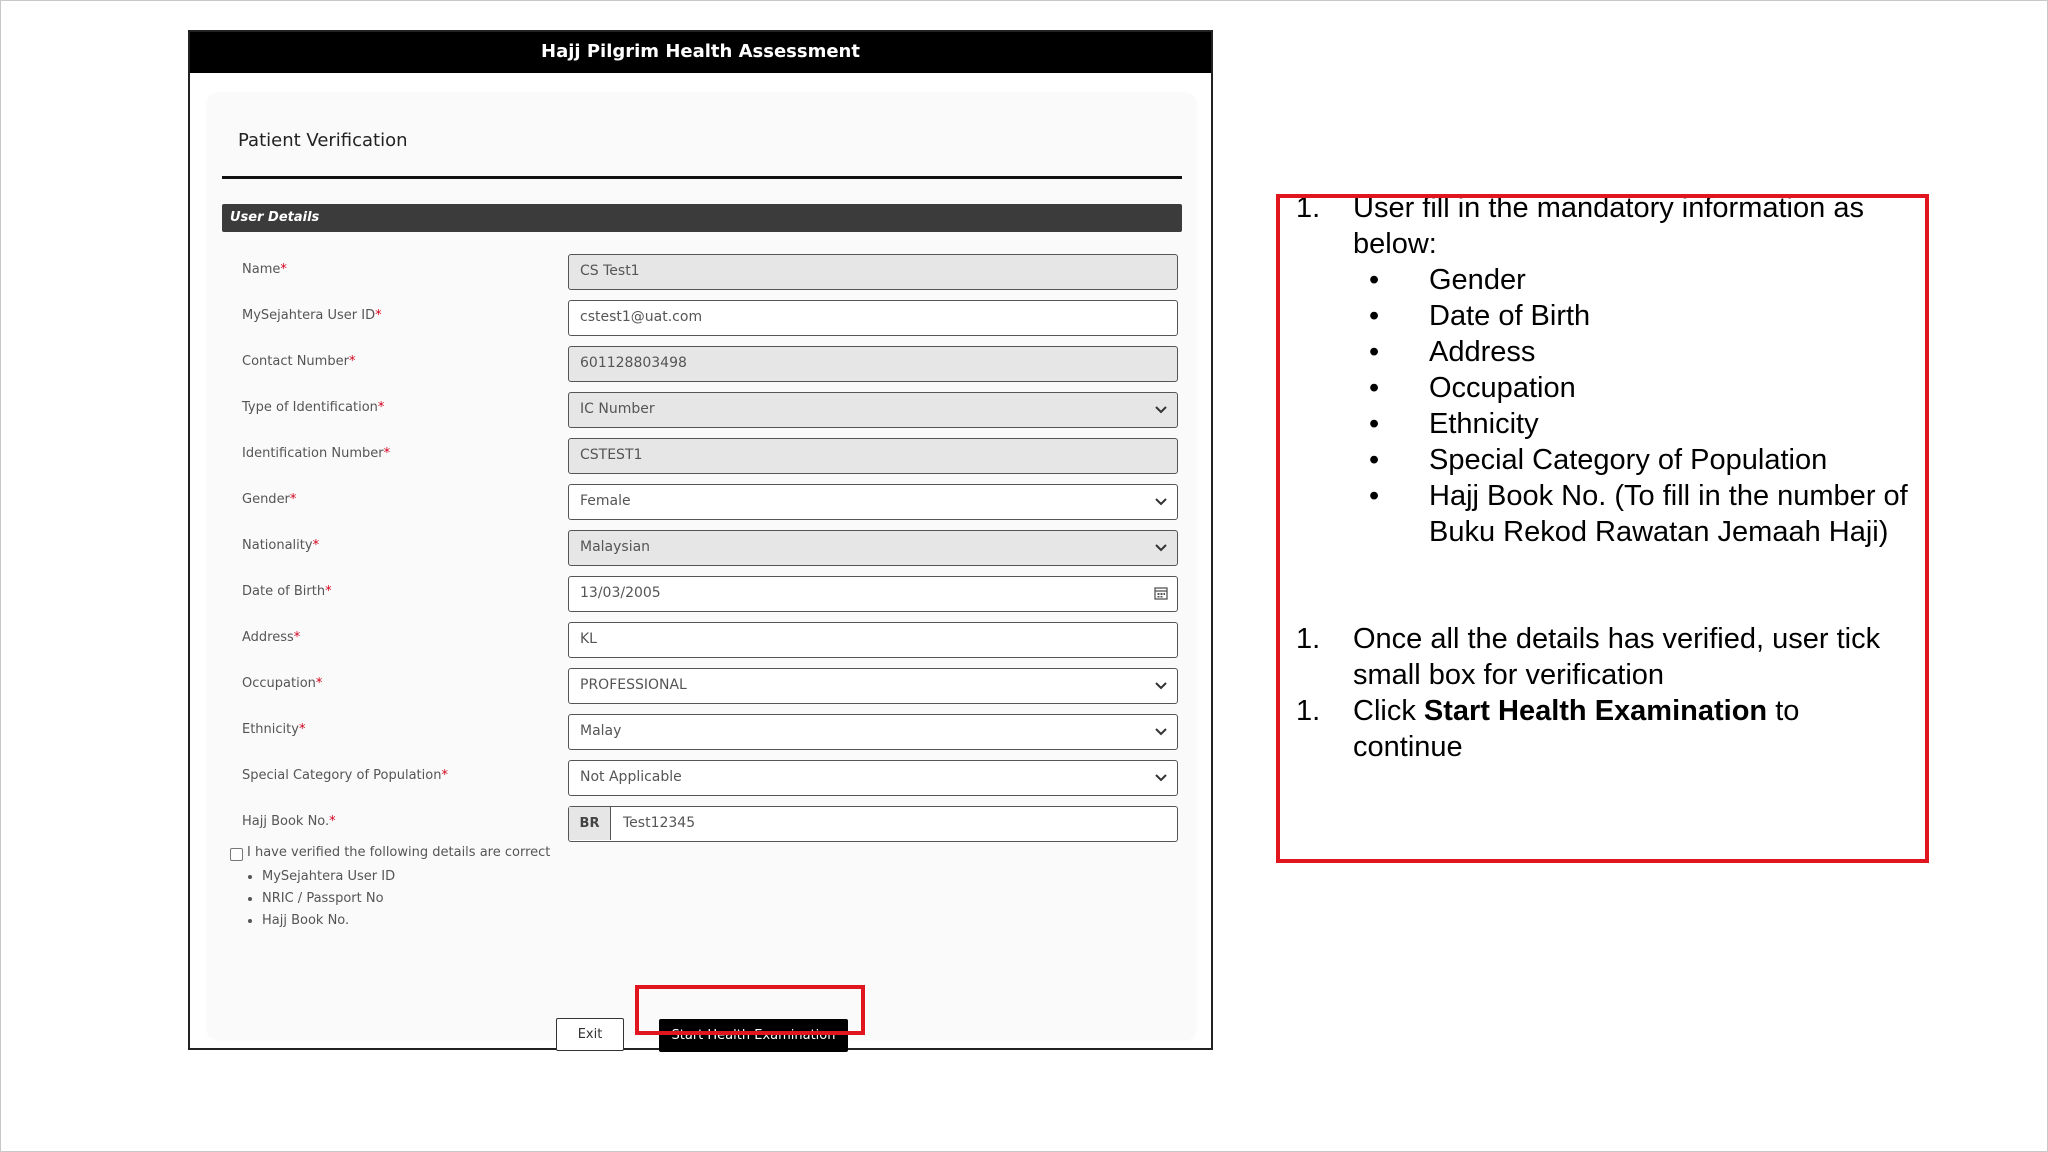 Image resolution: width=2048 pixels, height=1152 pixels. I want to click on list-item: Gender, so click(1633, 280).